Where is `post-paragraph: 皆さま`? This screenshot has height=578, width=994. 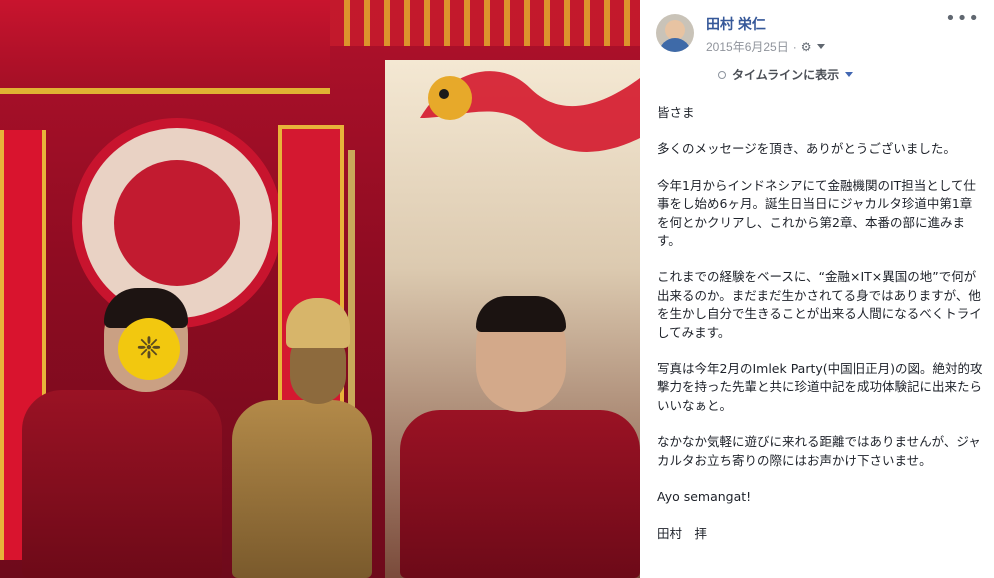 post-paragraph: 皆さま is located at coordinates (676, 112).